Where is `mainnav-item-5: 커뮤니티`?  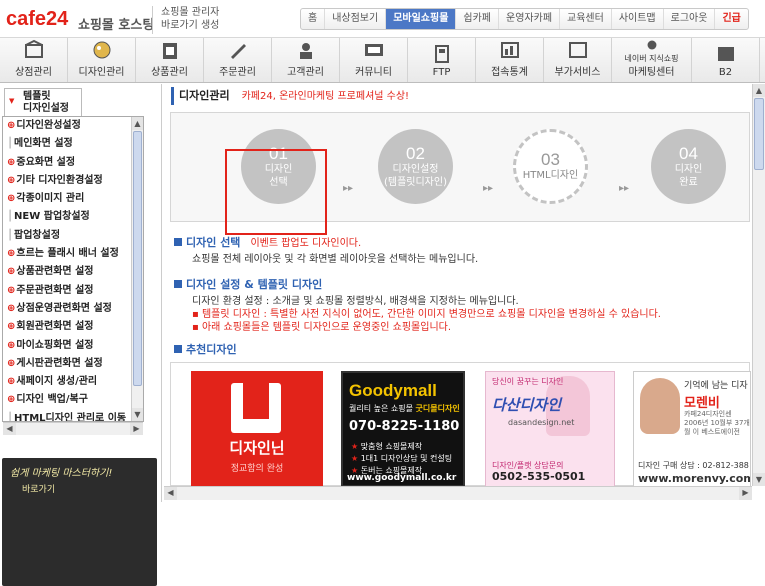
mainnav-item-5: 커뮤니티 is located at coordinates (374, 60).